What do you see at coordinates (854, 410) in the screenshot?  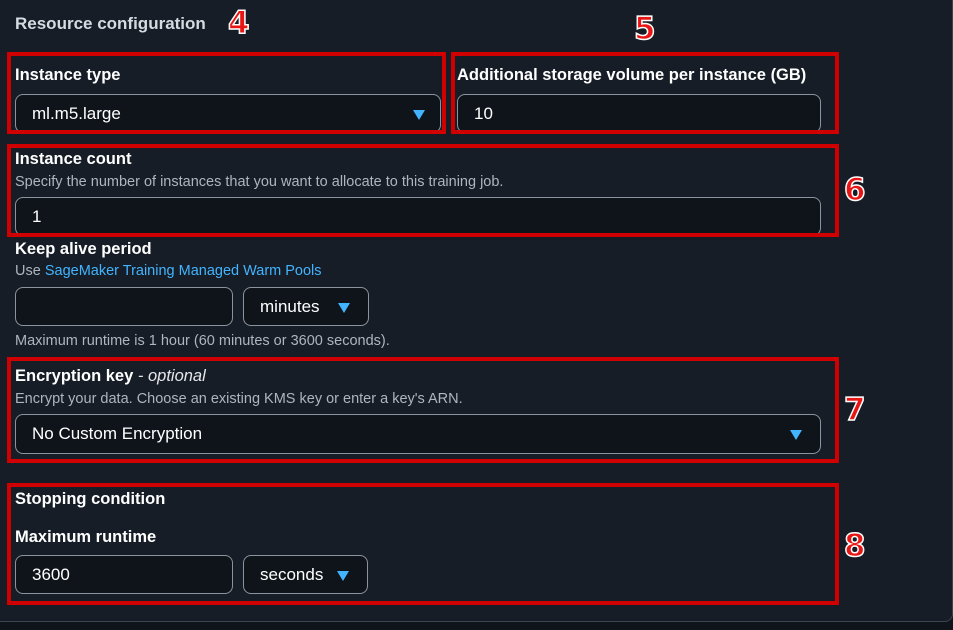 I see `annotation-number-7: 7` at bounding box center [854, 410].